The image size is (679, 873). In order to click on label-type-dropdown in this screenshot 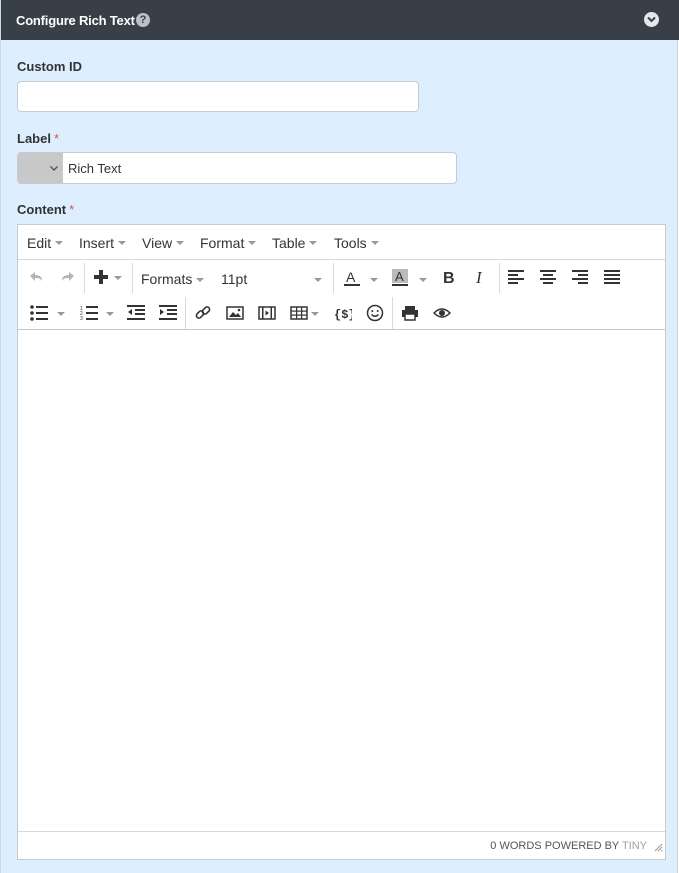, I will do `click(40, 168)`.